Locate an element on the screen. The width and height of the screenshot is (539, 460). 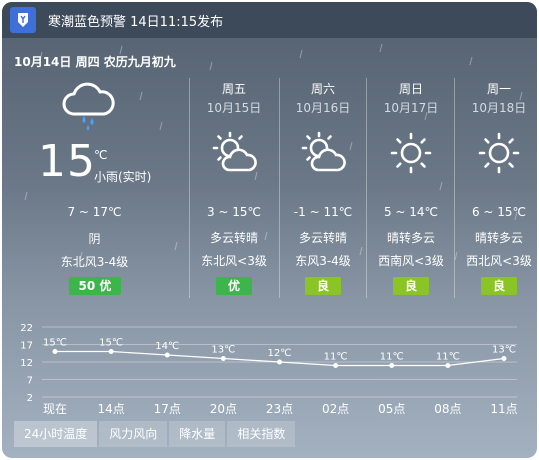
current-temperature: 15 is located at coordinates (67, 161).